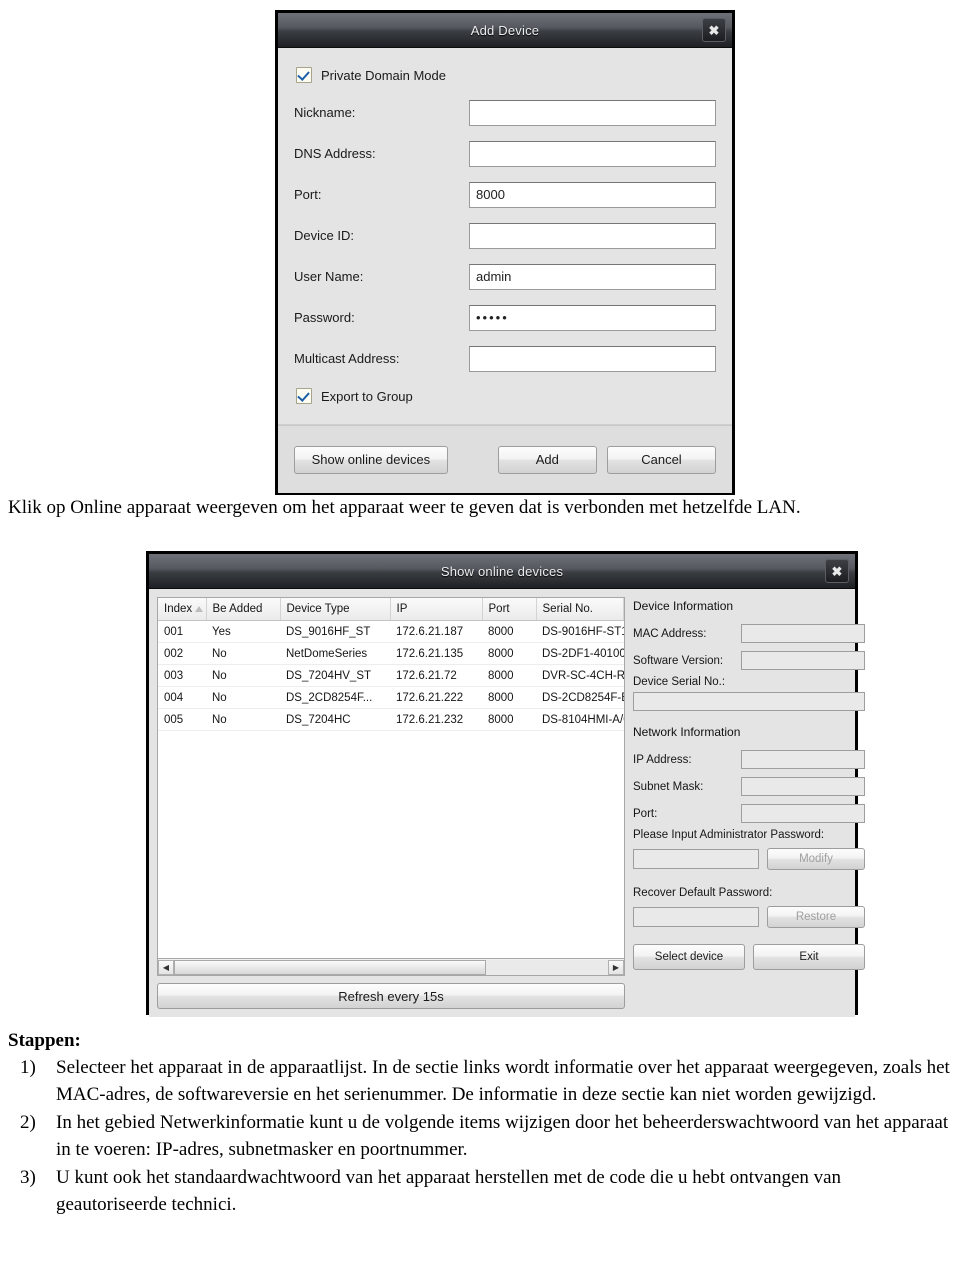  I want to click on cell-index: 002, so click(182, 653).